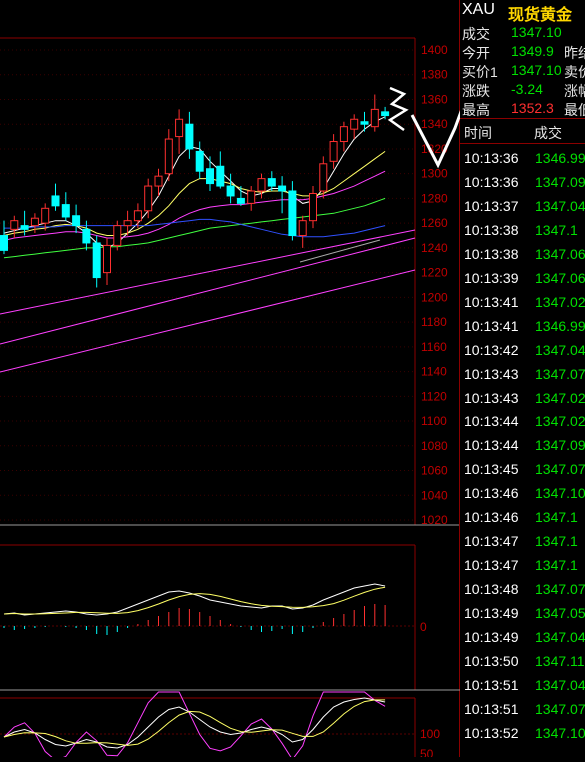  What do you see at coordinates (194, 722) in the screenshot?
I see `kdj-d-line` at bounding box center [194, 722].